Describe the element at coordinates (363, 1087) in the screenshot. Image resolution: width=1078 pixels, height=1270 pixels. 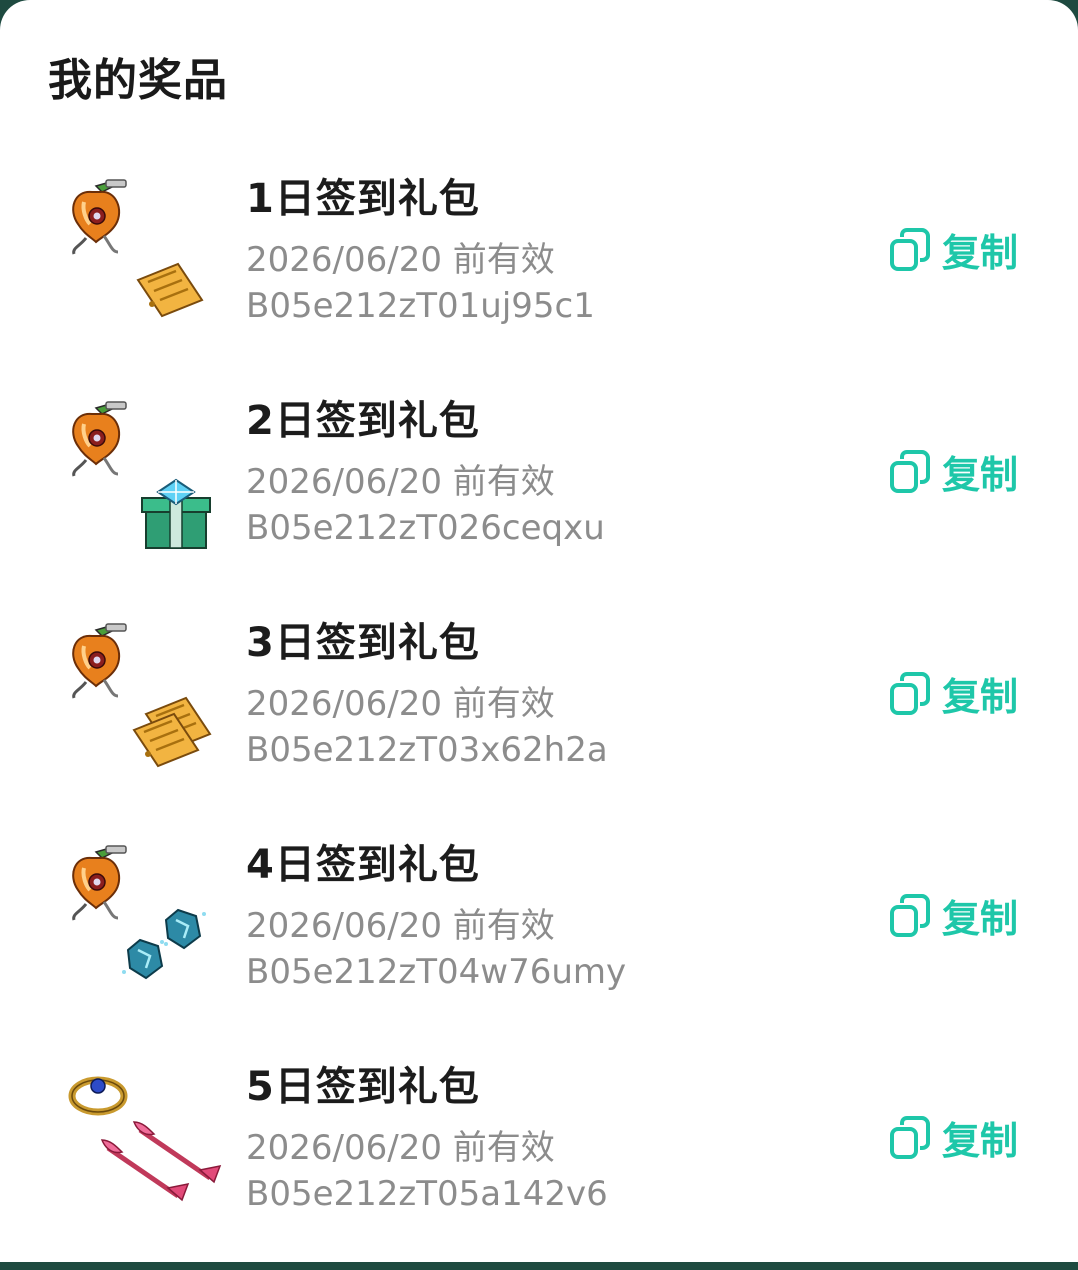
I see `prize-name: 5日签到礼包` at that location.